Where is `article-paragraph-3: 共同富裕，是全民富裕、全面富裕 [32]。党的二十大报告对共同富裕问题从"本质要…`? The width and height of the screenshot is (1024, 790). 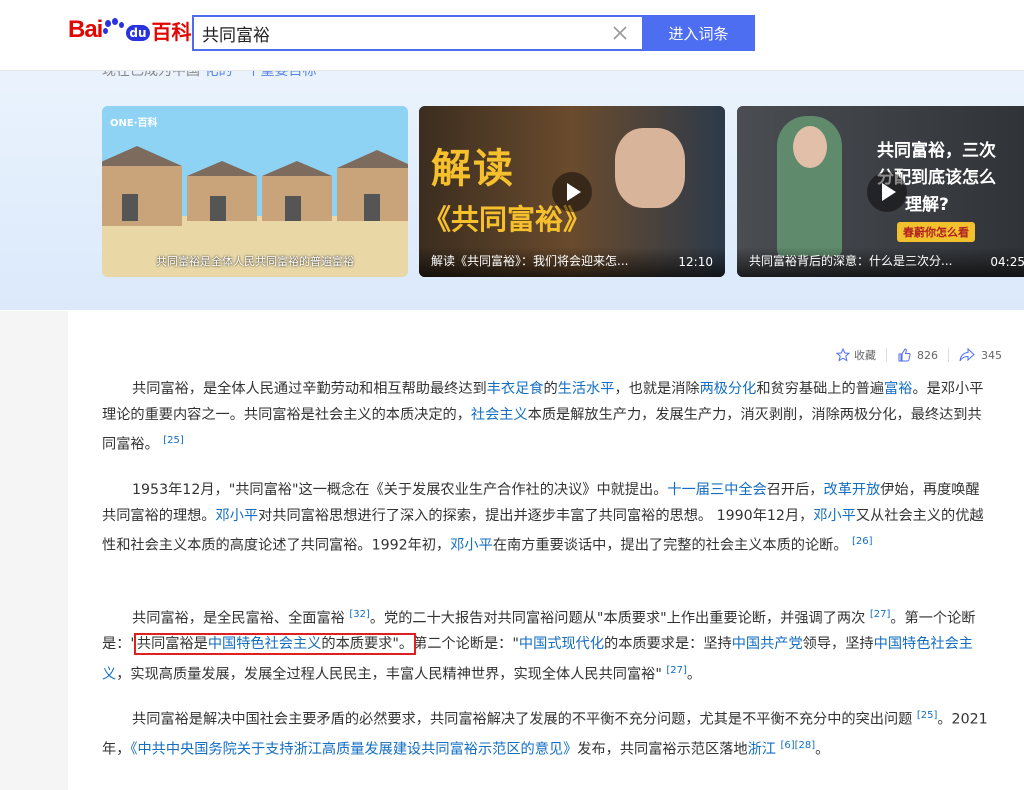
article-paragraph-3: 共同富裕，是全民富裕、全面富裕 [32]。党的二十大报告对共同富裕问题从"本质要… is located at coordinates (539, 646).